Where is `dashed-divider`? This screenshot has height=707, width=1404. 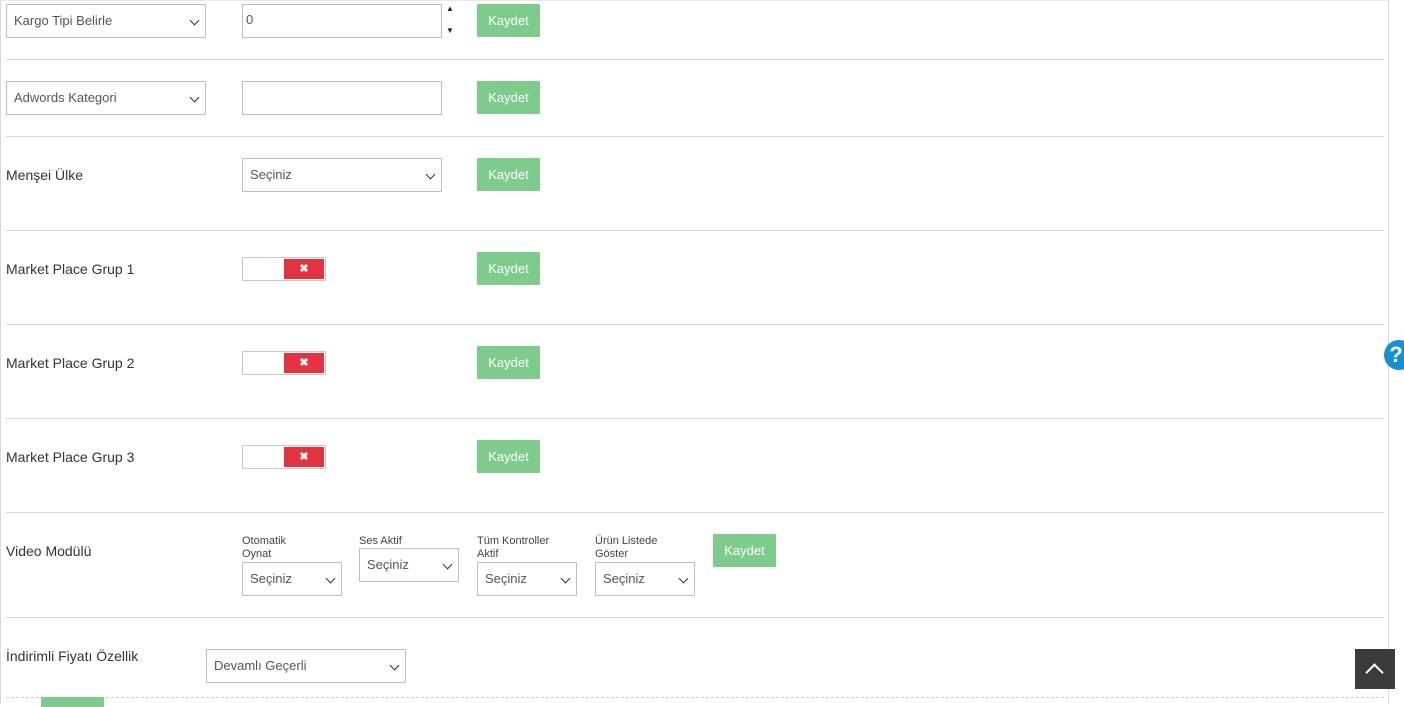
dashed-divider is located at coordinates (695, 697).